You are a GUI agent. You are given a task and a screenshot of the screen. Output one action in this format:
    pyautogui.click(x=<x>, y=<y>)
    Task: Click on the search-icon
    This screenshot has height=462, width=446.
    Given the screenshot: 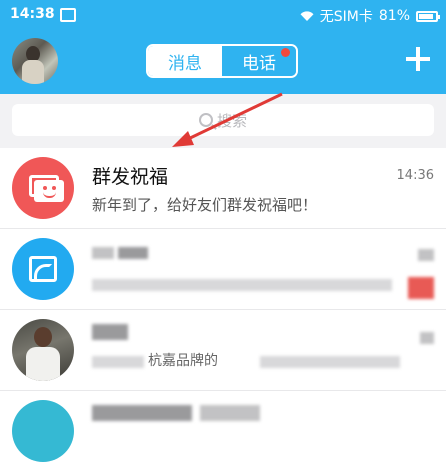 What is the action you would take?
    pyautogui.click(x=205, y=120)
    